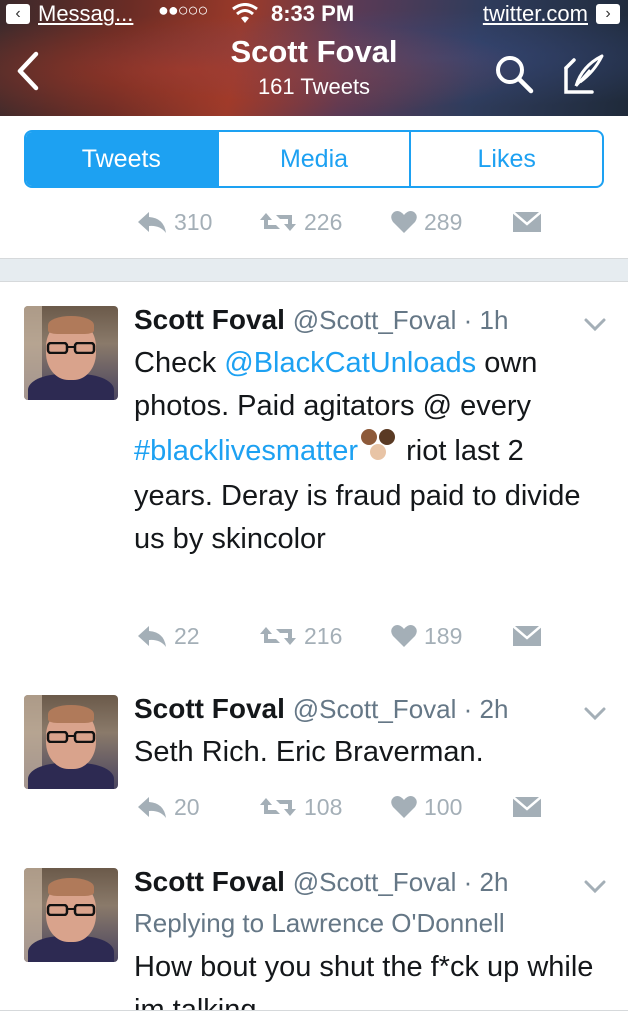 The height and width of the screenshot is (1025, 628). Describe the element at coordinates (535, 14) in the screenshot. I see `domain-link: twitter.com` at that location.